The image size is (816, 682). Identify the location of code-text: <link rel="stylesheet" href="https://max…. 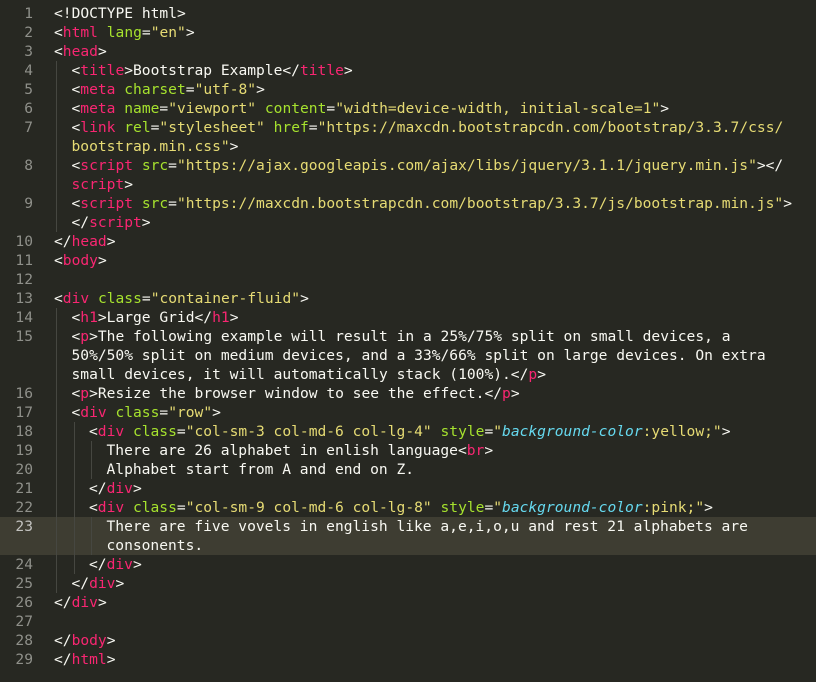
(428, 127).